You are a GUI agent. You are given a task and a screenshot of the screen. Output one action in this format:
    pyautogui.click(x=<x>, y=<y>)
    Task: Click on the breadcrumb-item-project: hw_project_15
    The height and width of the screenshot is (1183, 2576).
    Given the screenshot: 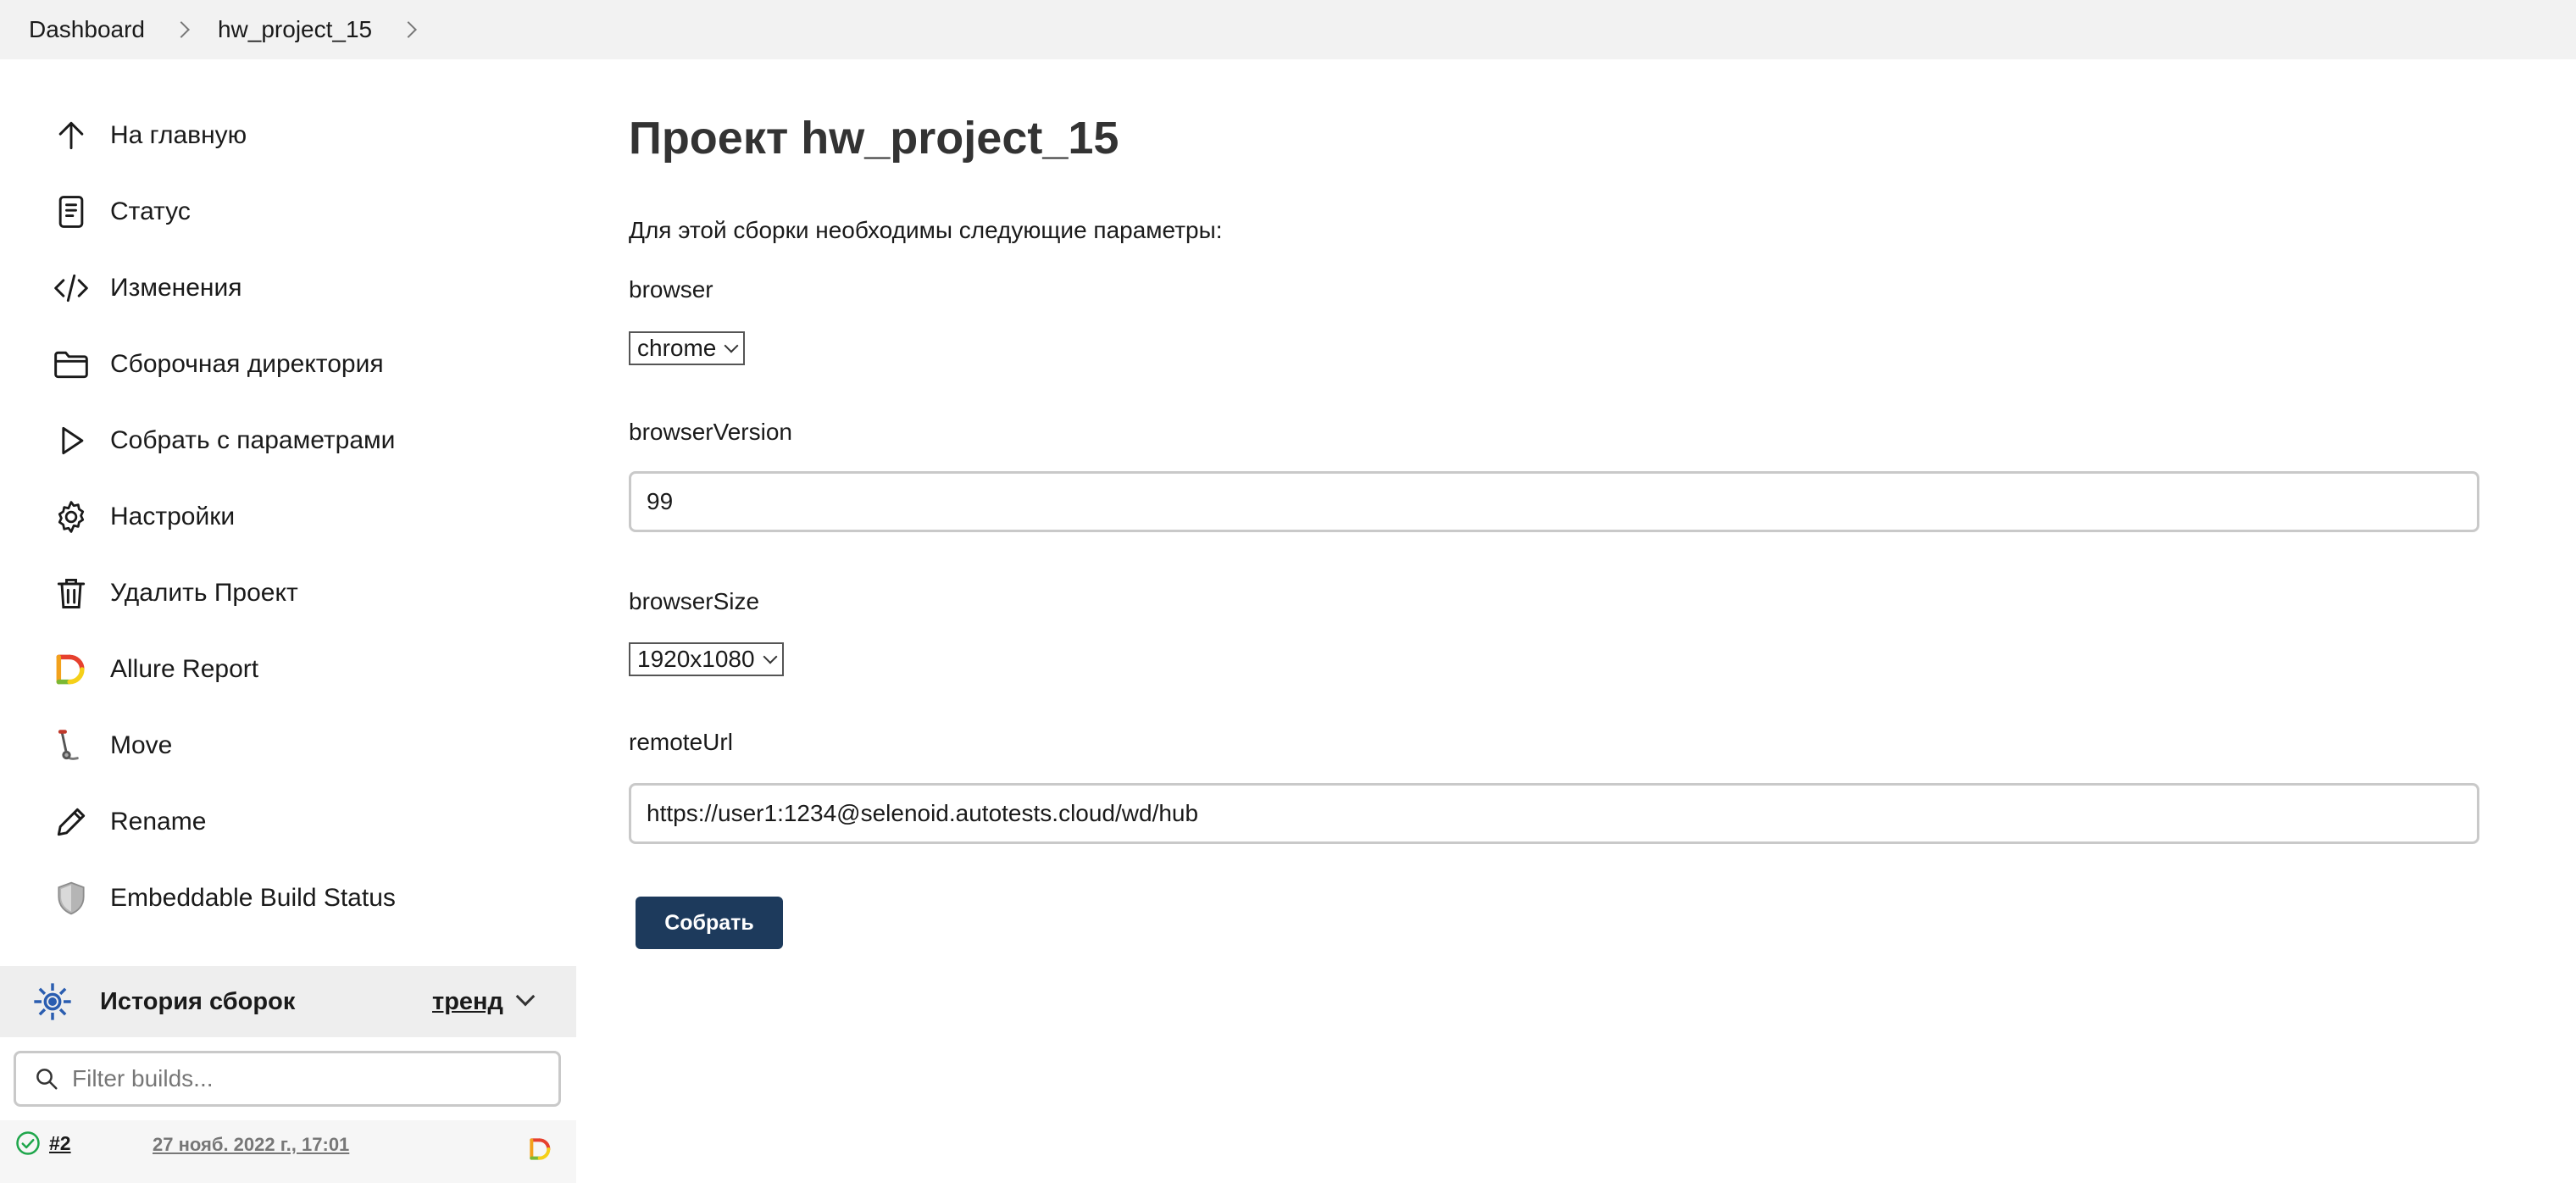 What is the action you would take?
    pyautogui.click(x=320, y=30)
    